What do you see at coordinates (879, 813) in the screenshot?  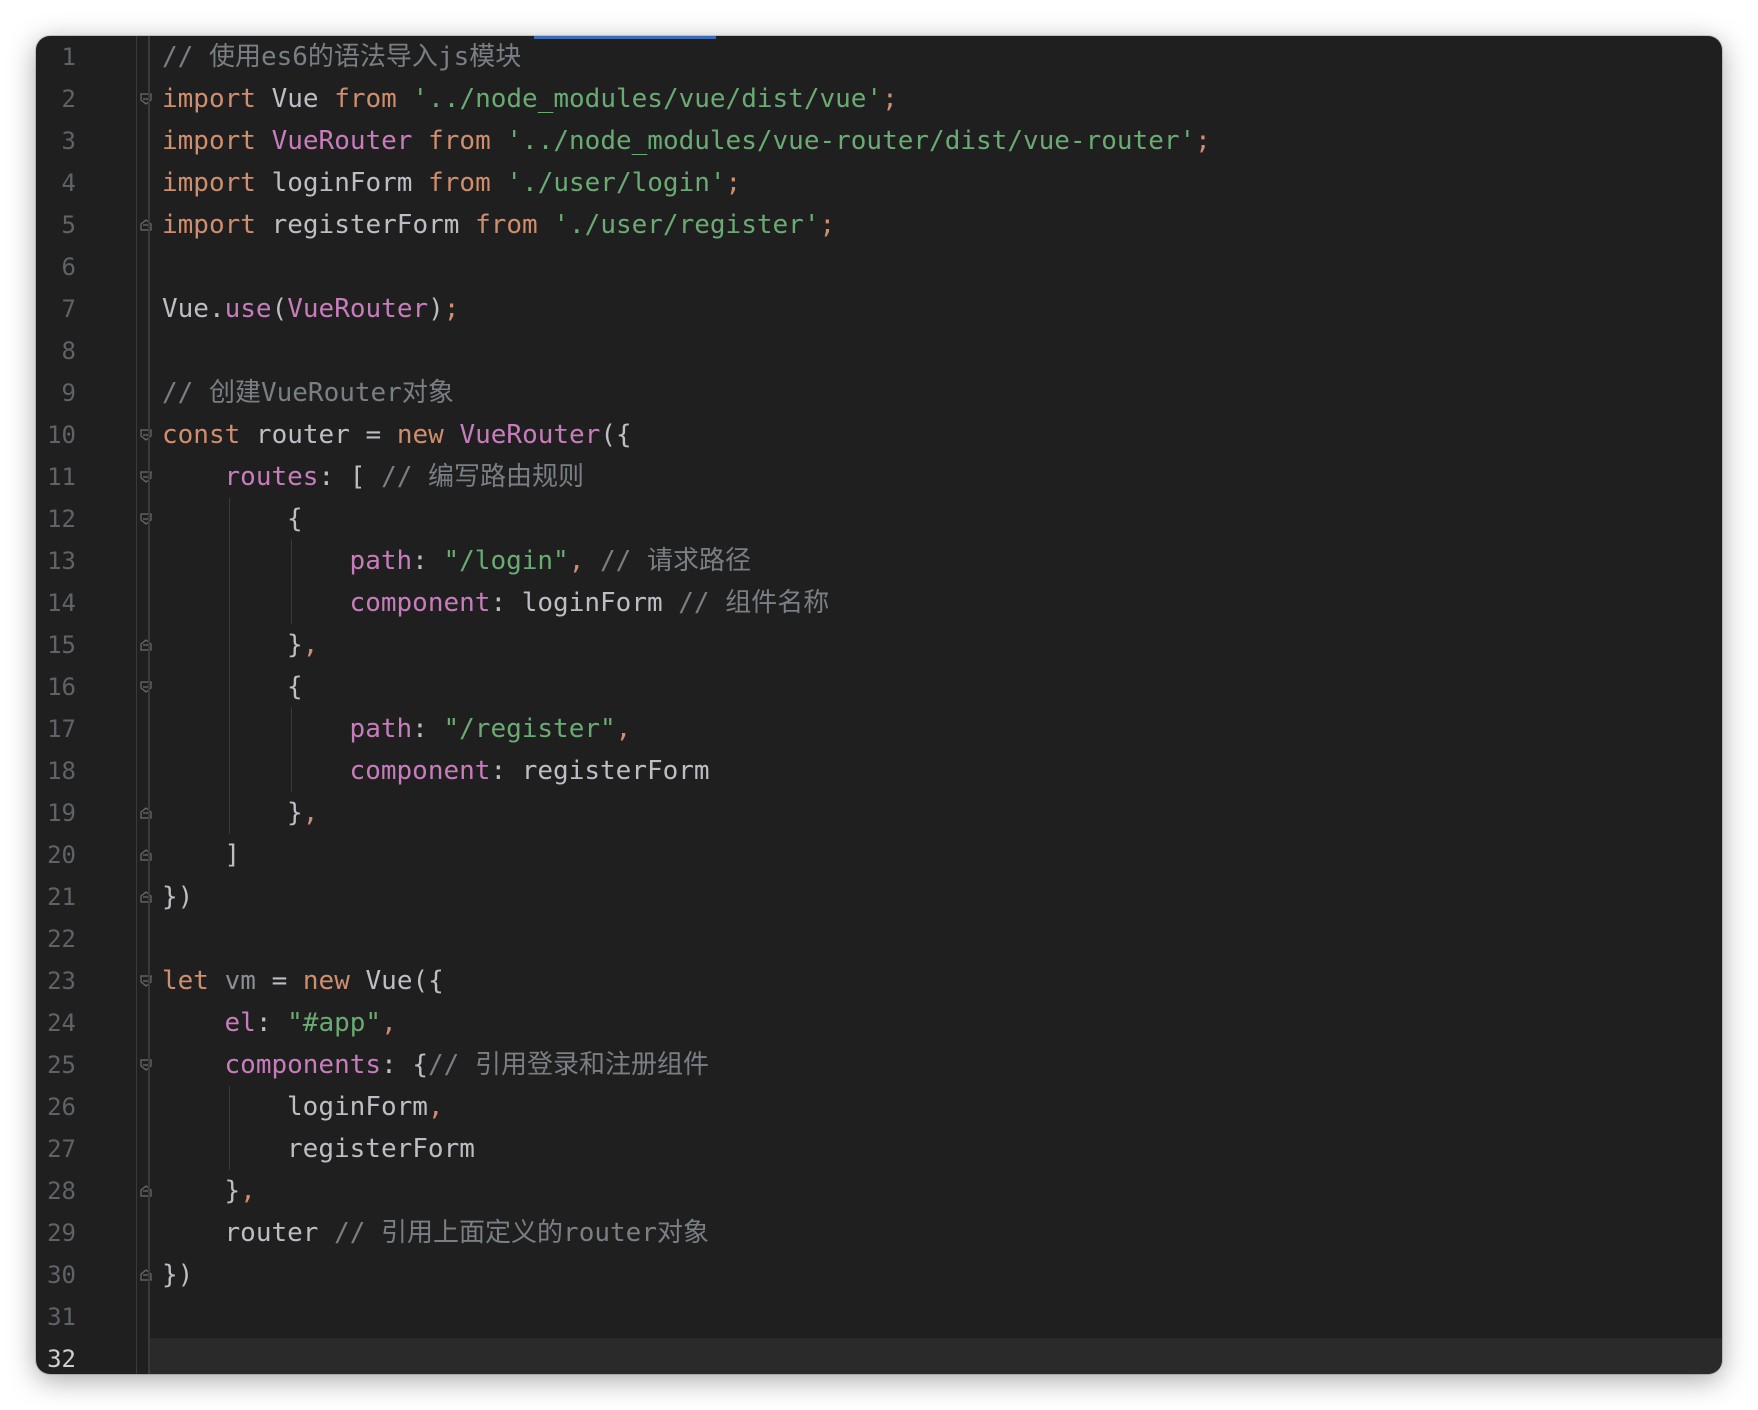 I see `code-line: 19},` at bounding box center [879, 813].